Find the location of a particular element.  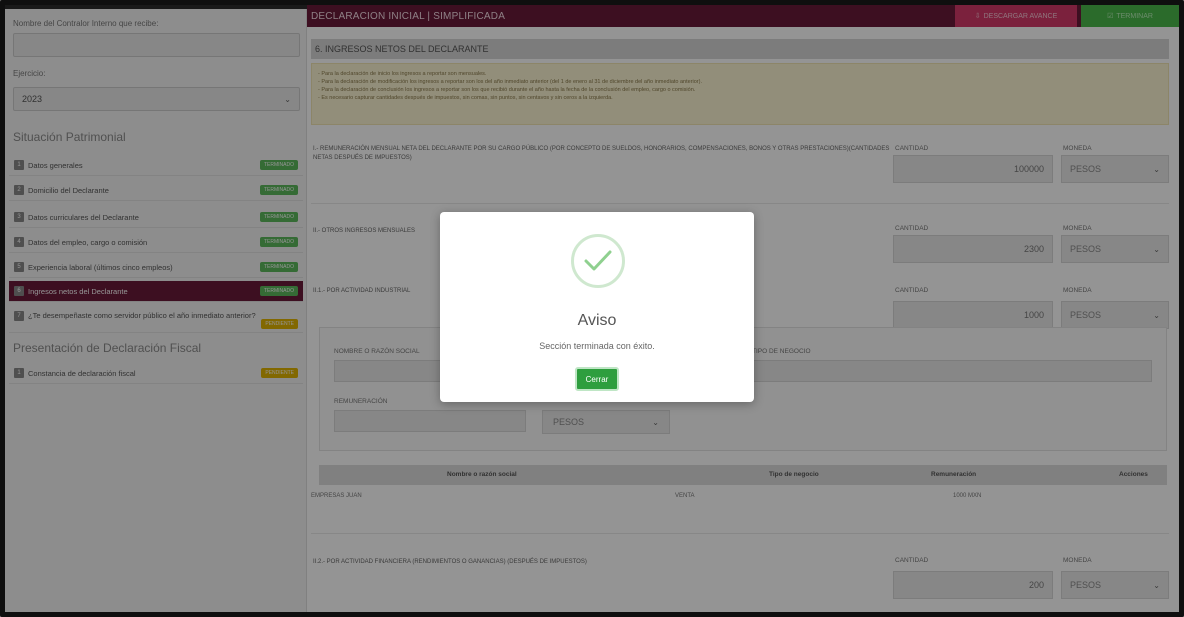

close-button: Cerrar is located at coordinates (597, 379).